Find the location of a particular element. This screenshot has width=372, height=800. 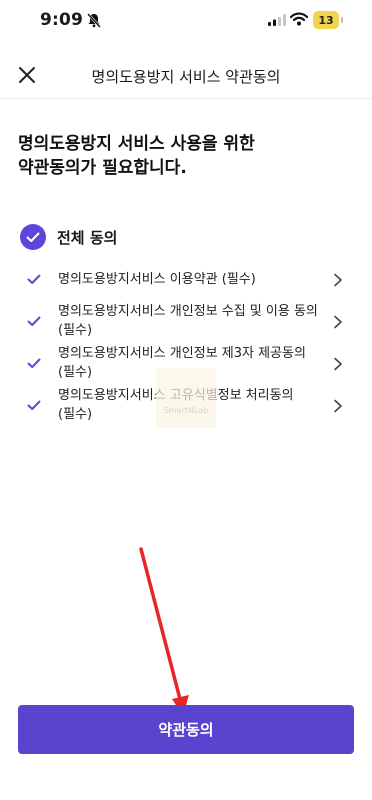

headline-line-2: 약관동의가 필요합니다. is located at coordinates (102, 168).